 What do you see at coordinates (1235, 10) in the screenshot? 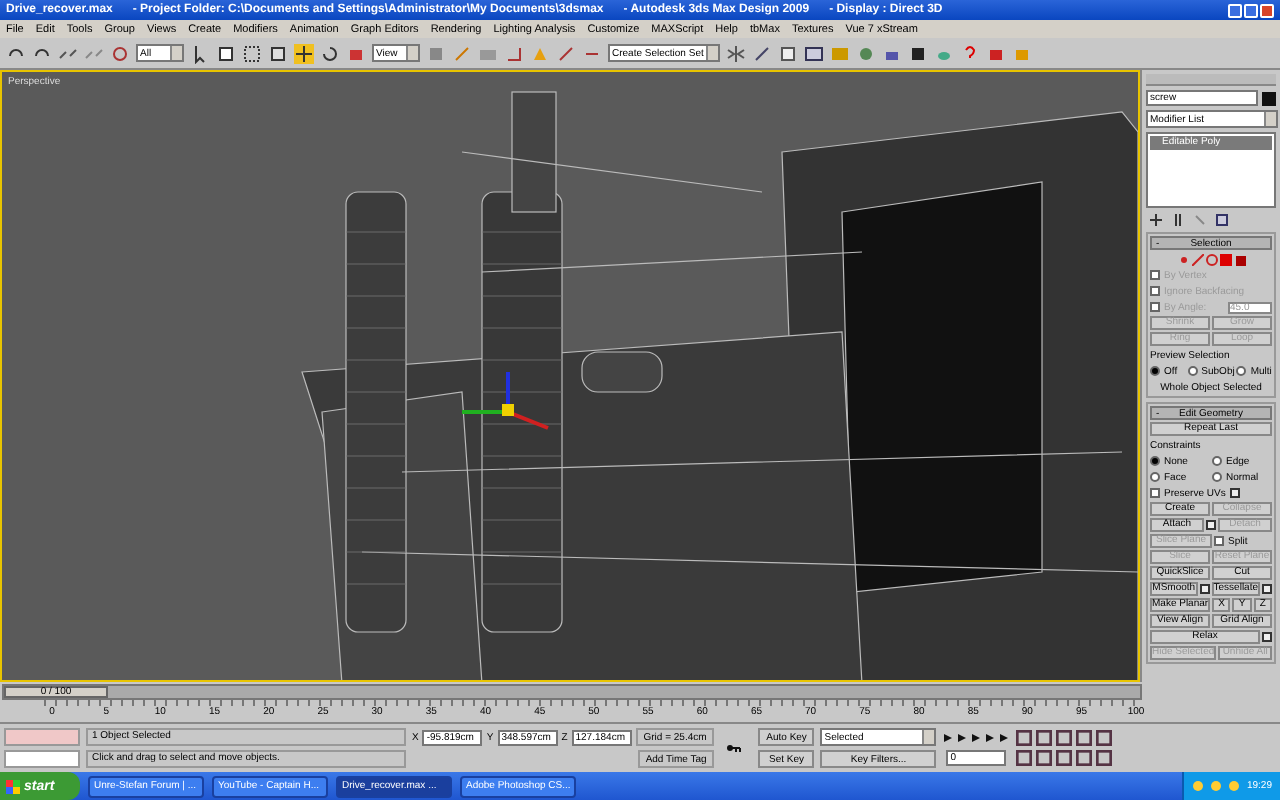
I see `minimize-button` at bounding box center [1235, 10].